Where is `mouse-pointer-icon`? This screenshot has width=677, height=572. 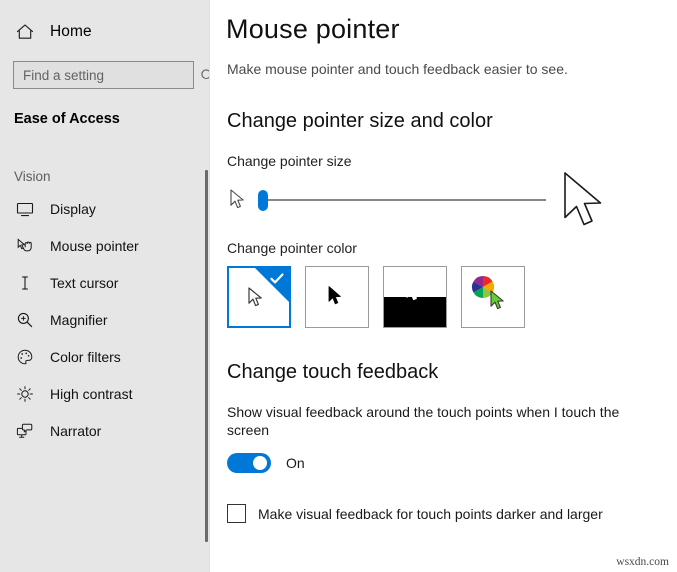
mouse-pointer-icon is located at coordinates (25, 246).